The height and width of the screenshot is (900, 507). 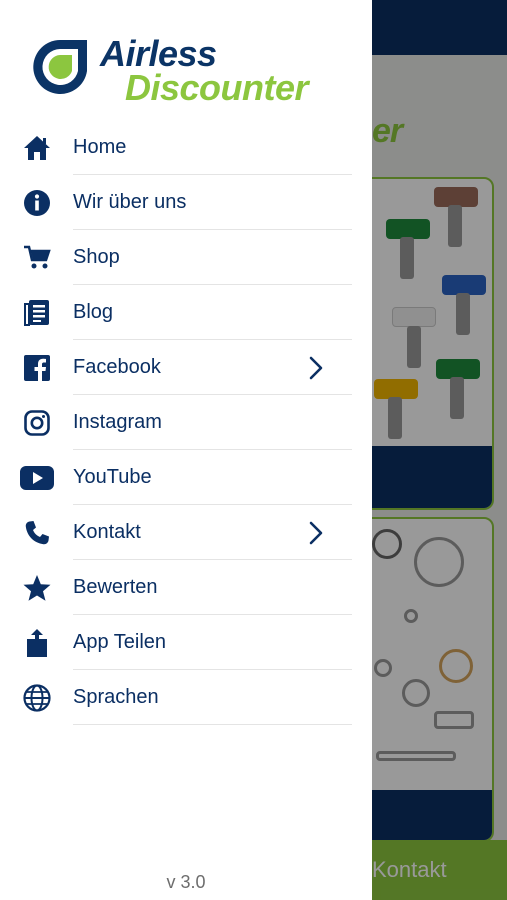 I want to click on facebook-icon, so click(x=37, y=368).